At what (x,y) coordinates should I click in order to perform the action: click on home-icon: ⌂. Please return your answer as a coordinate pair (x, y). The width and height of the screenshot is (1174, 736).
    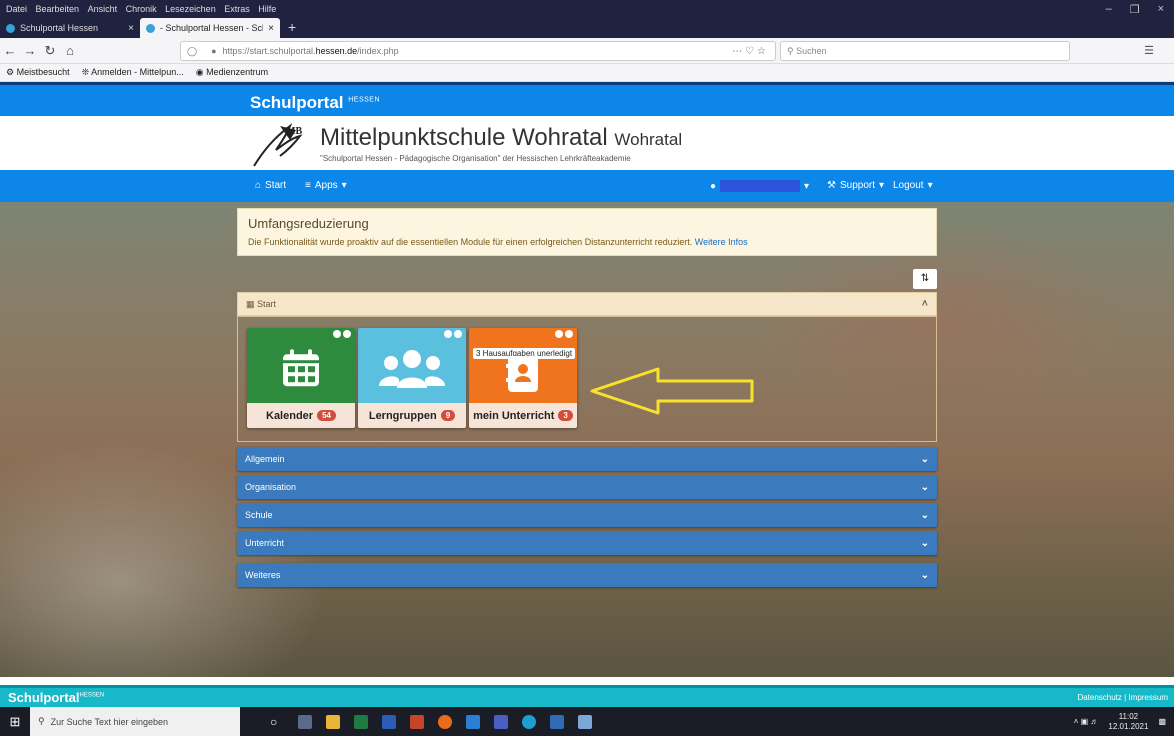
    Looking at the image, I should click on (70, 50).